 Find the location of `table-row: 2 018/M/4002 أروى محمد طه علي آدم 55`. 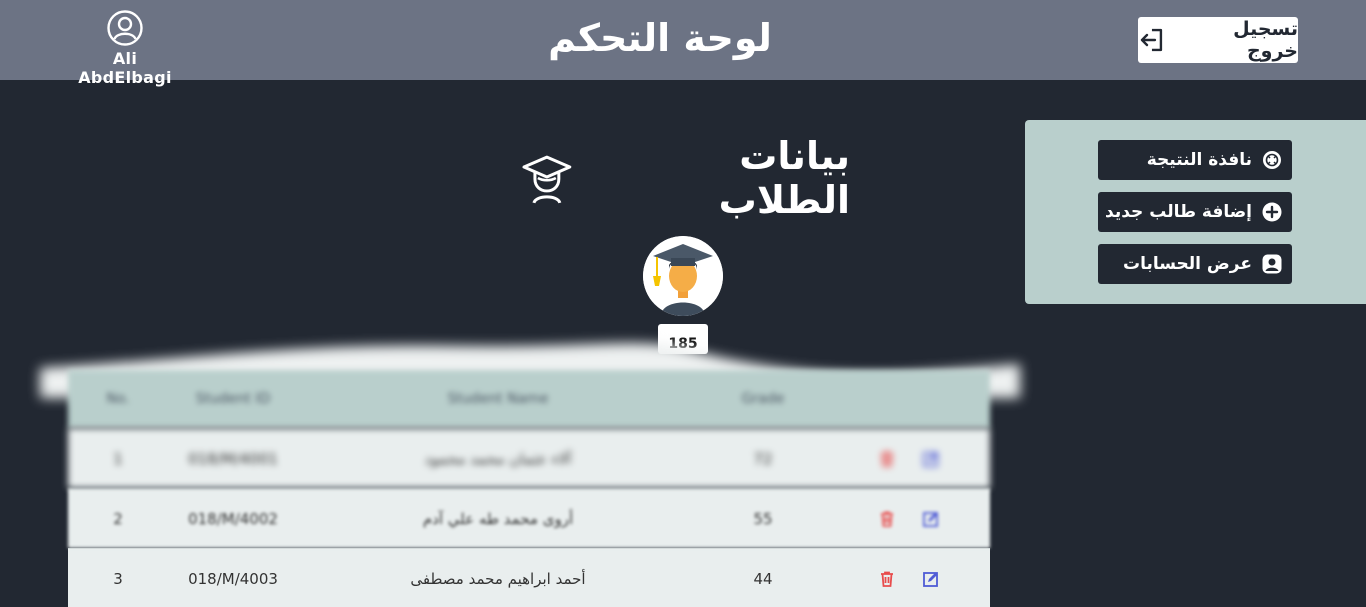

table-row: 2 018/M/4002 أروى محمد طه علي آدم 55 is located at coordinates (529, 518).